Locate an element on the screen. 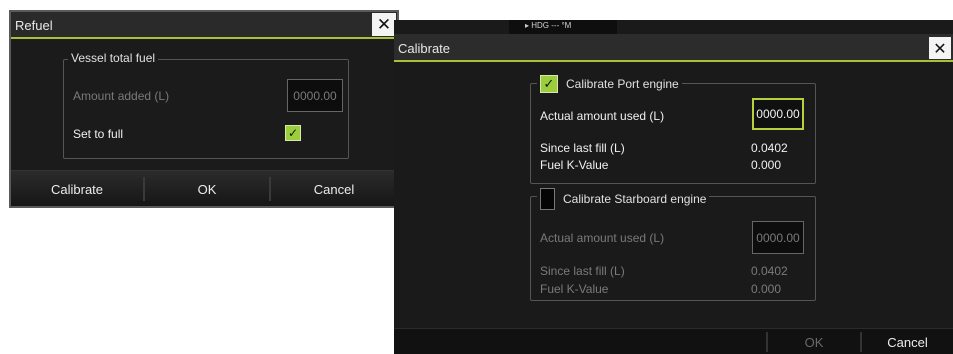  set-to-full-label: Set to full is located at coordinates (98, 134).